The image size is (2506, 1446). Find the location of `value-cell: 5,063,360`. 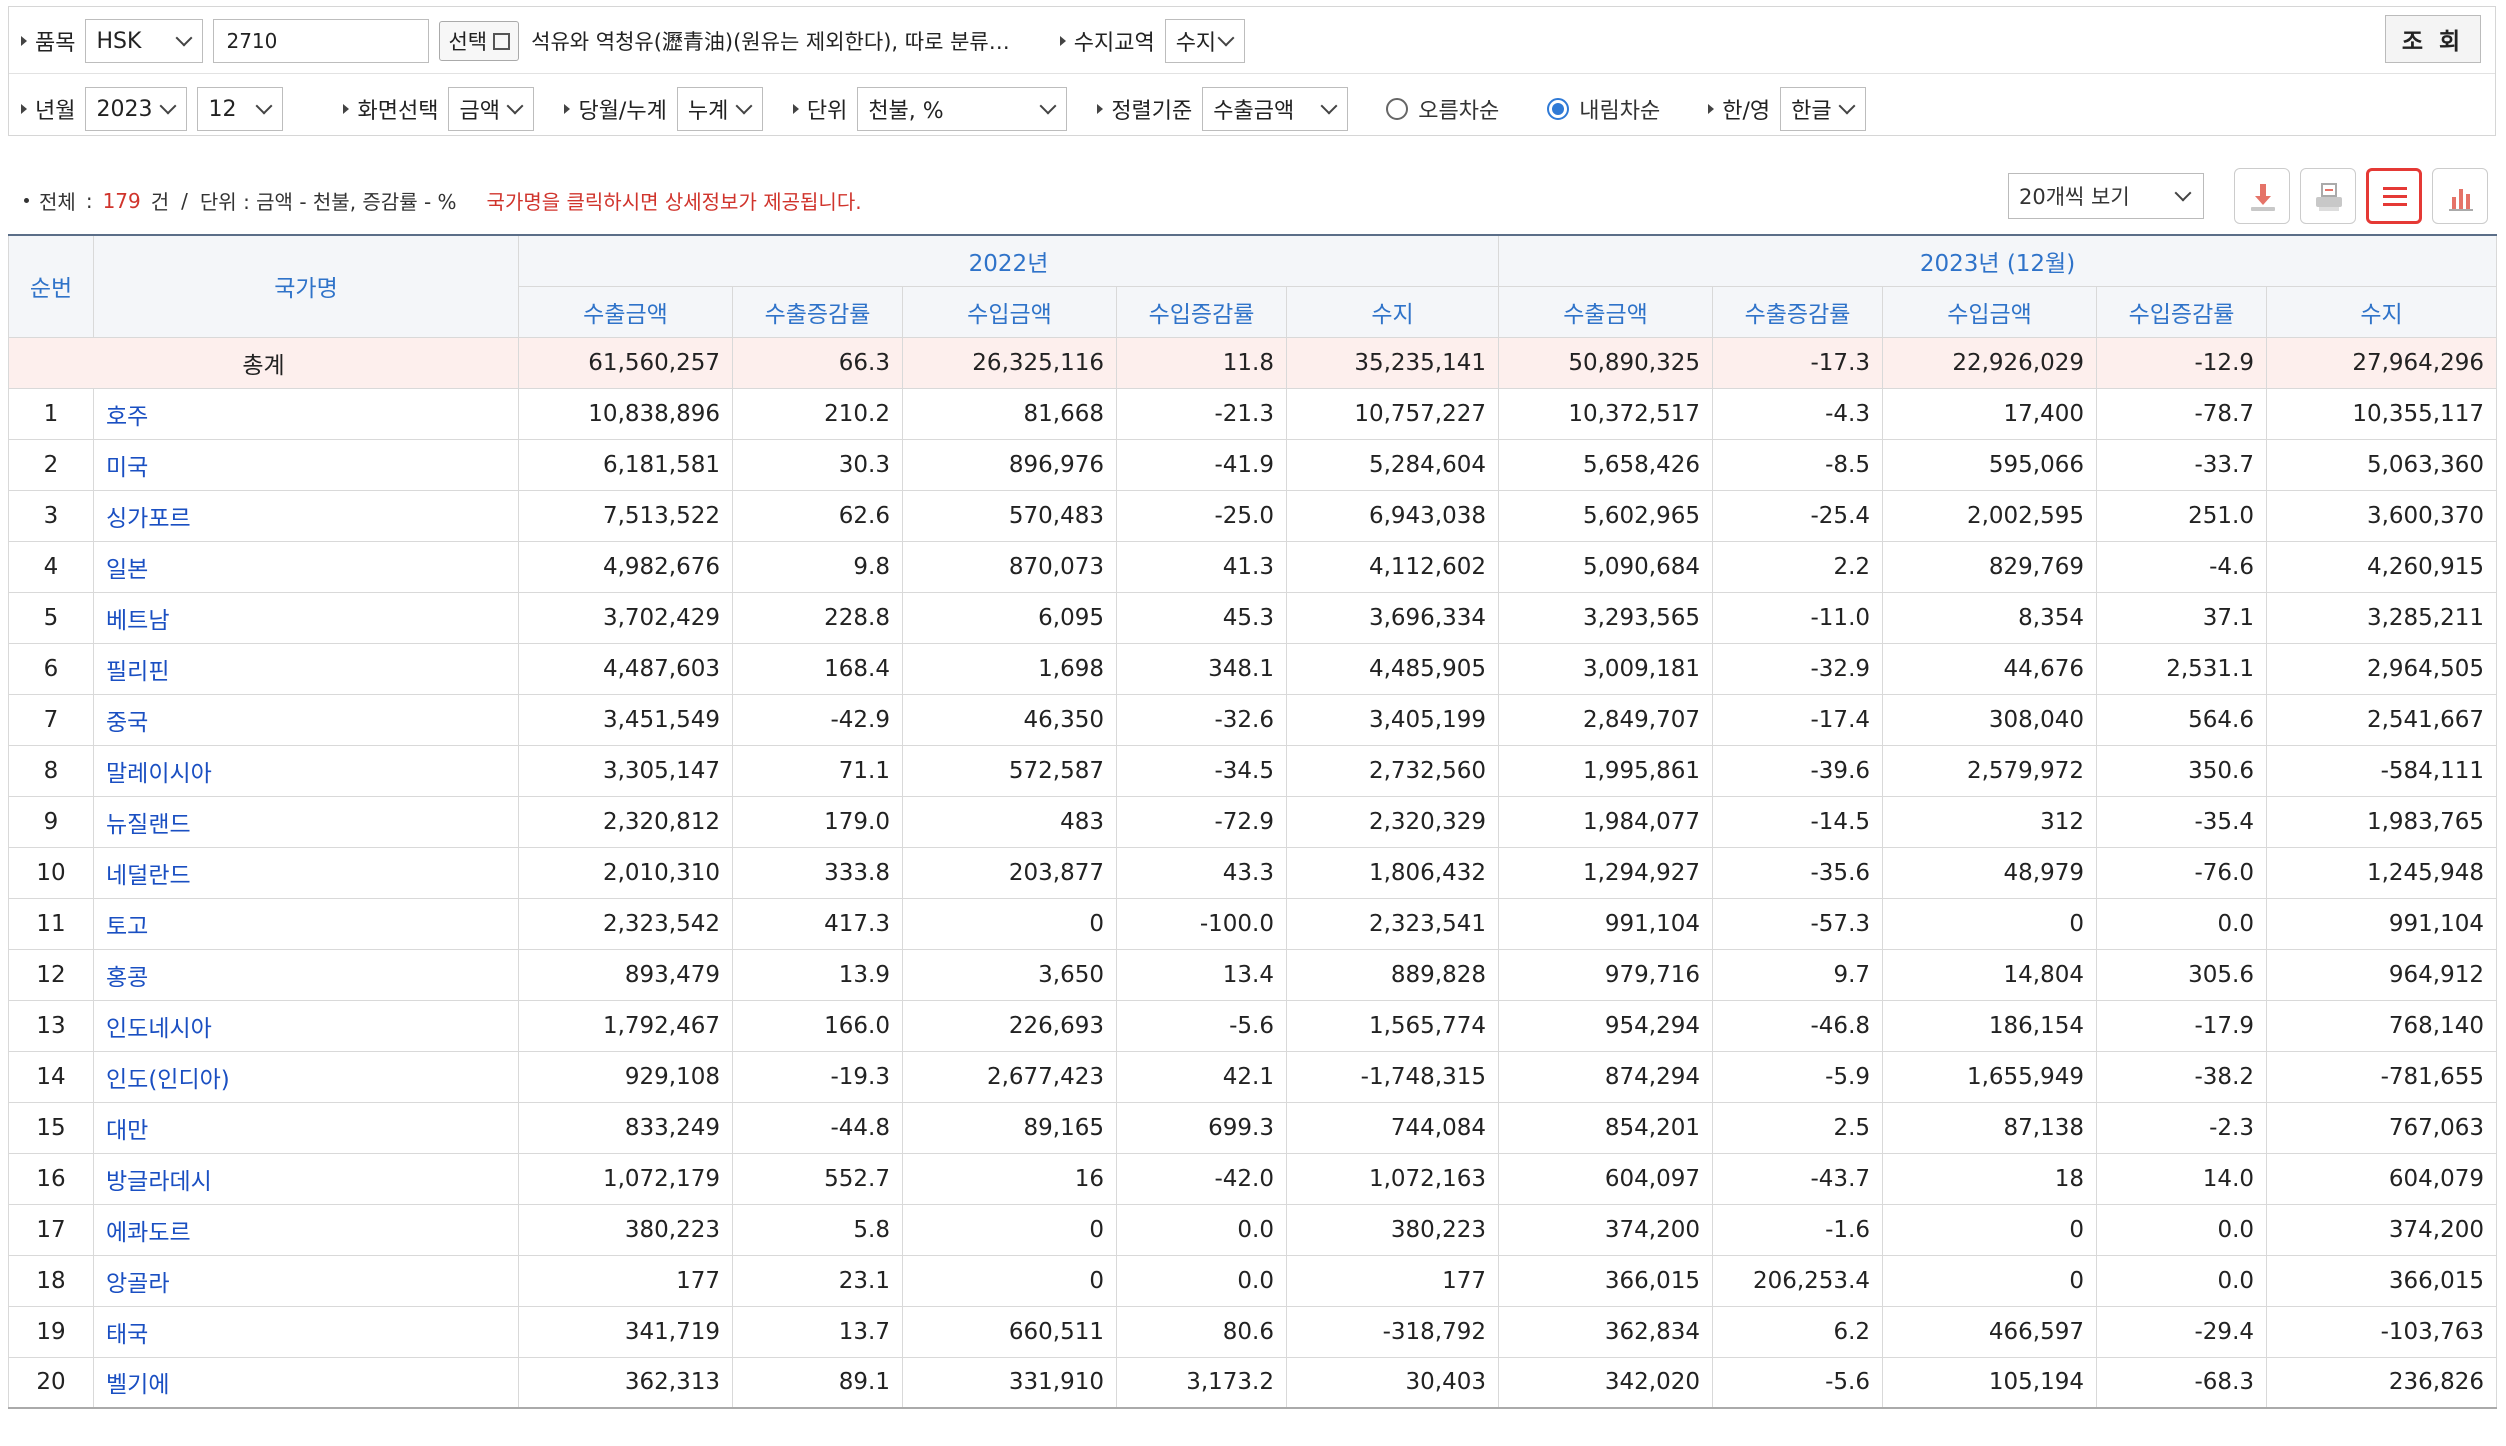

value-cell: 5,063,360 is located at coordinates (2382, 464).